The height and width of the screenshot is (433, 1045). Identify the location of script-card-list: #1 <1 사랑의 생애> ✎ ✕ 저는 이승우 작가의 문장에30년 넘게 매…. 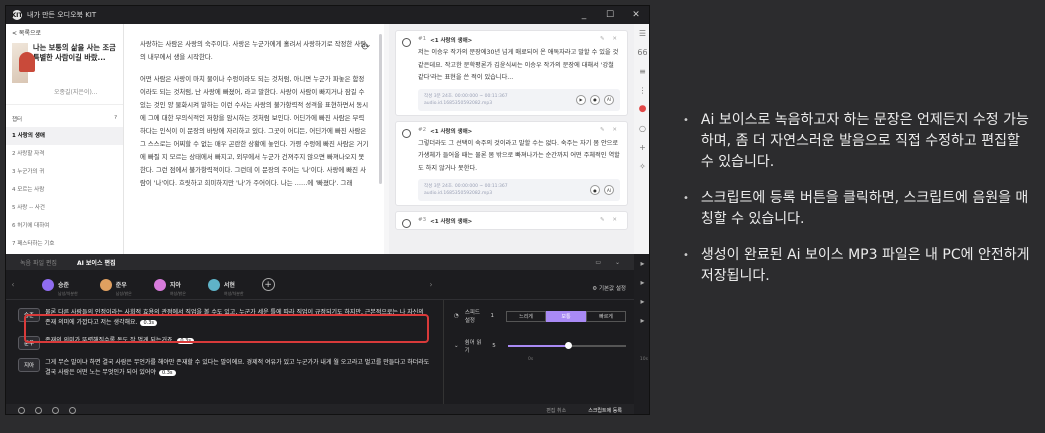
(511, 139).